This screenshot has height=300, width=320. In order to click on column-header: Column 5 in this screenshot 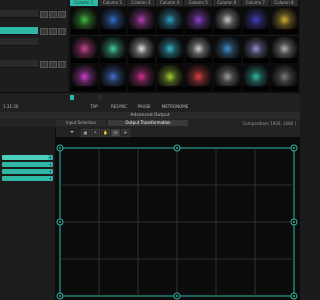, I will do `click(198, 3)`.